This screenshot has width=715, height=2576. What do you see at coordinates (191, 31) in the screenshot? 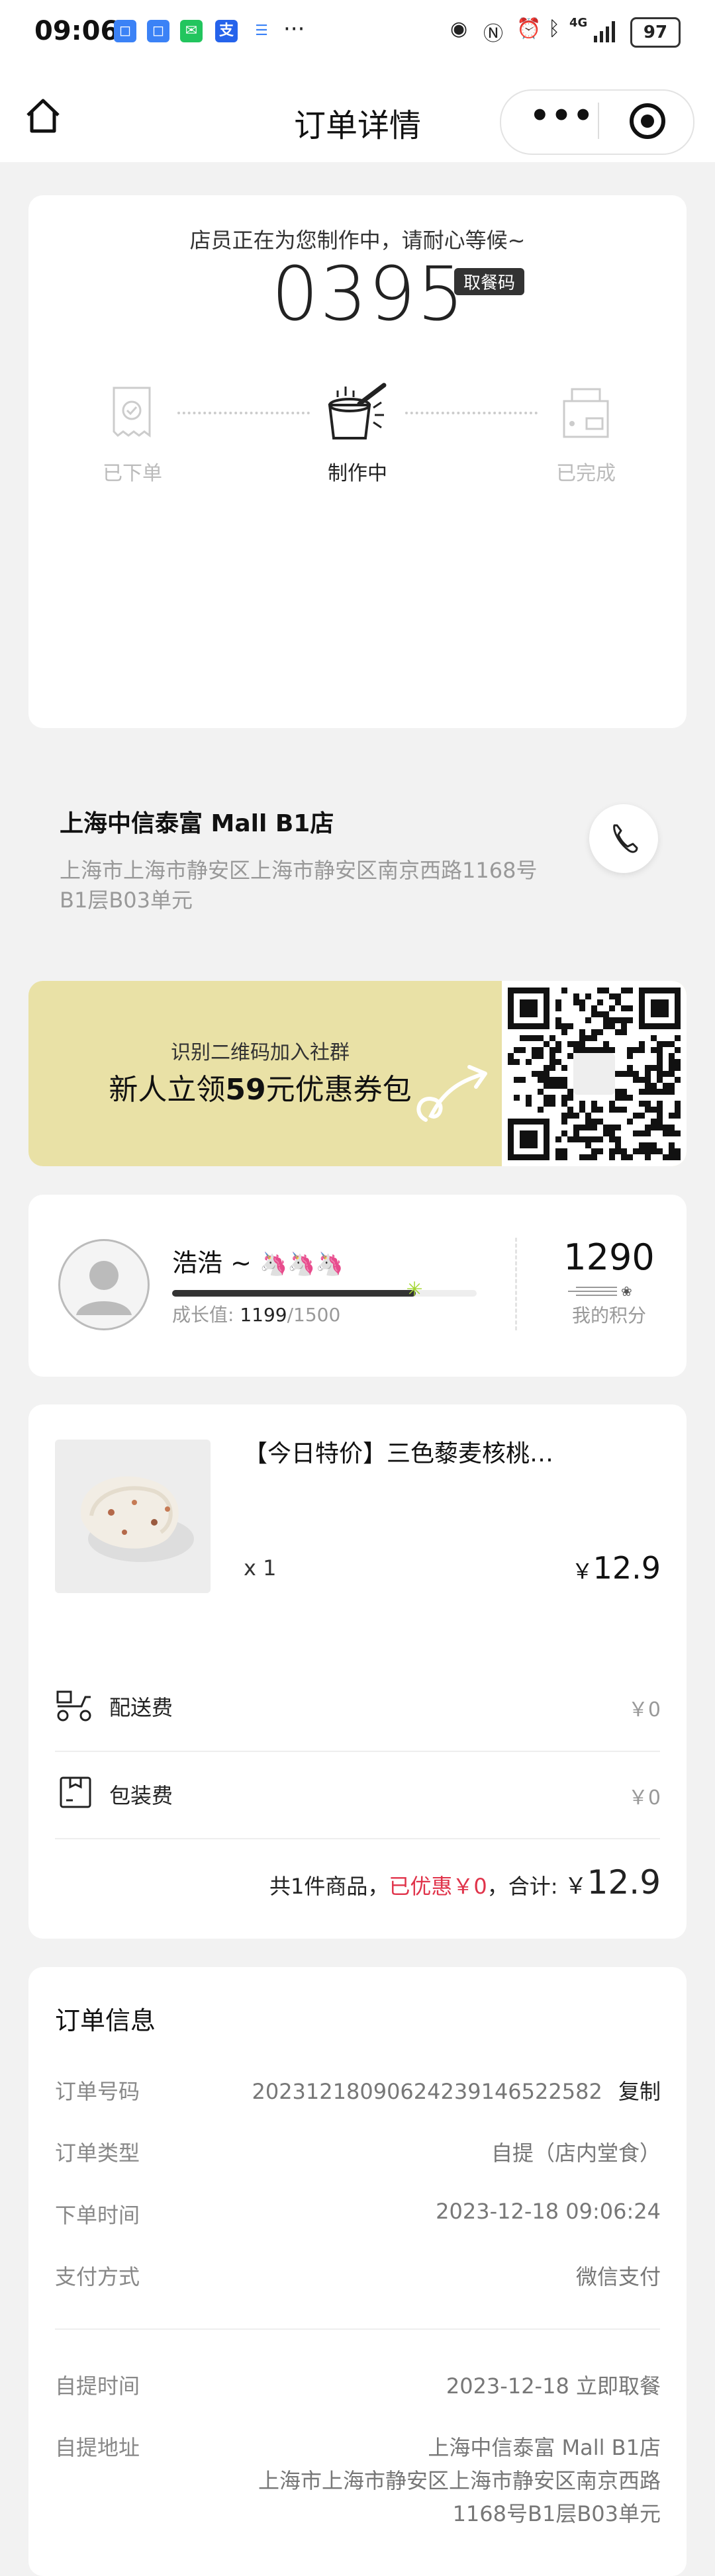
I see `wechat-icon: ✉` at bounding box center [191, 31].